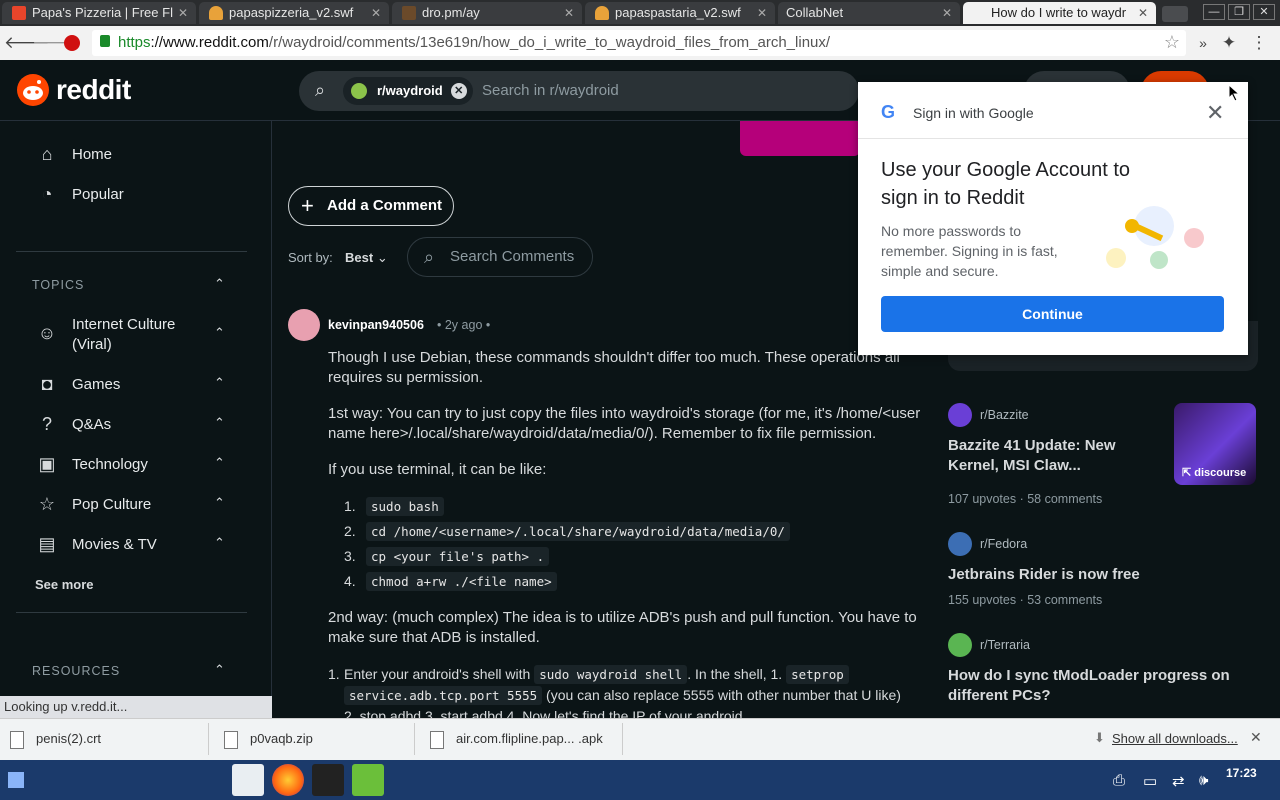  Describe the element at coordinates (960, 544) in the screenshot. I see `fedora-community-icon` at that location.